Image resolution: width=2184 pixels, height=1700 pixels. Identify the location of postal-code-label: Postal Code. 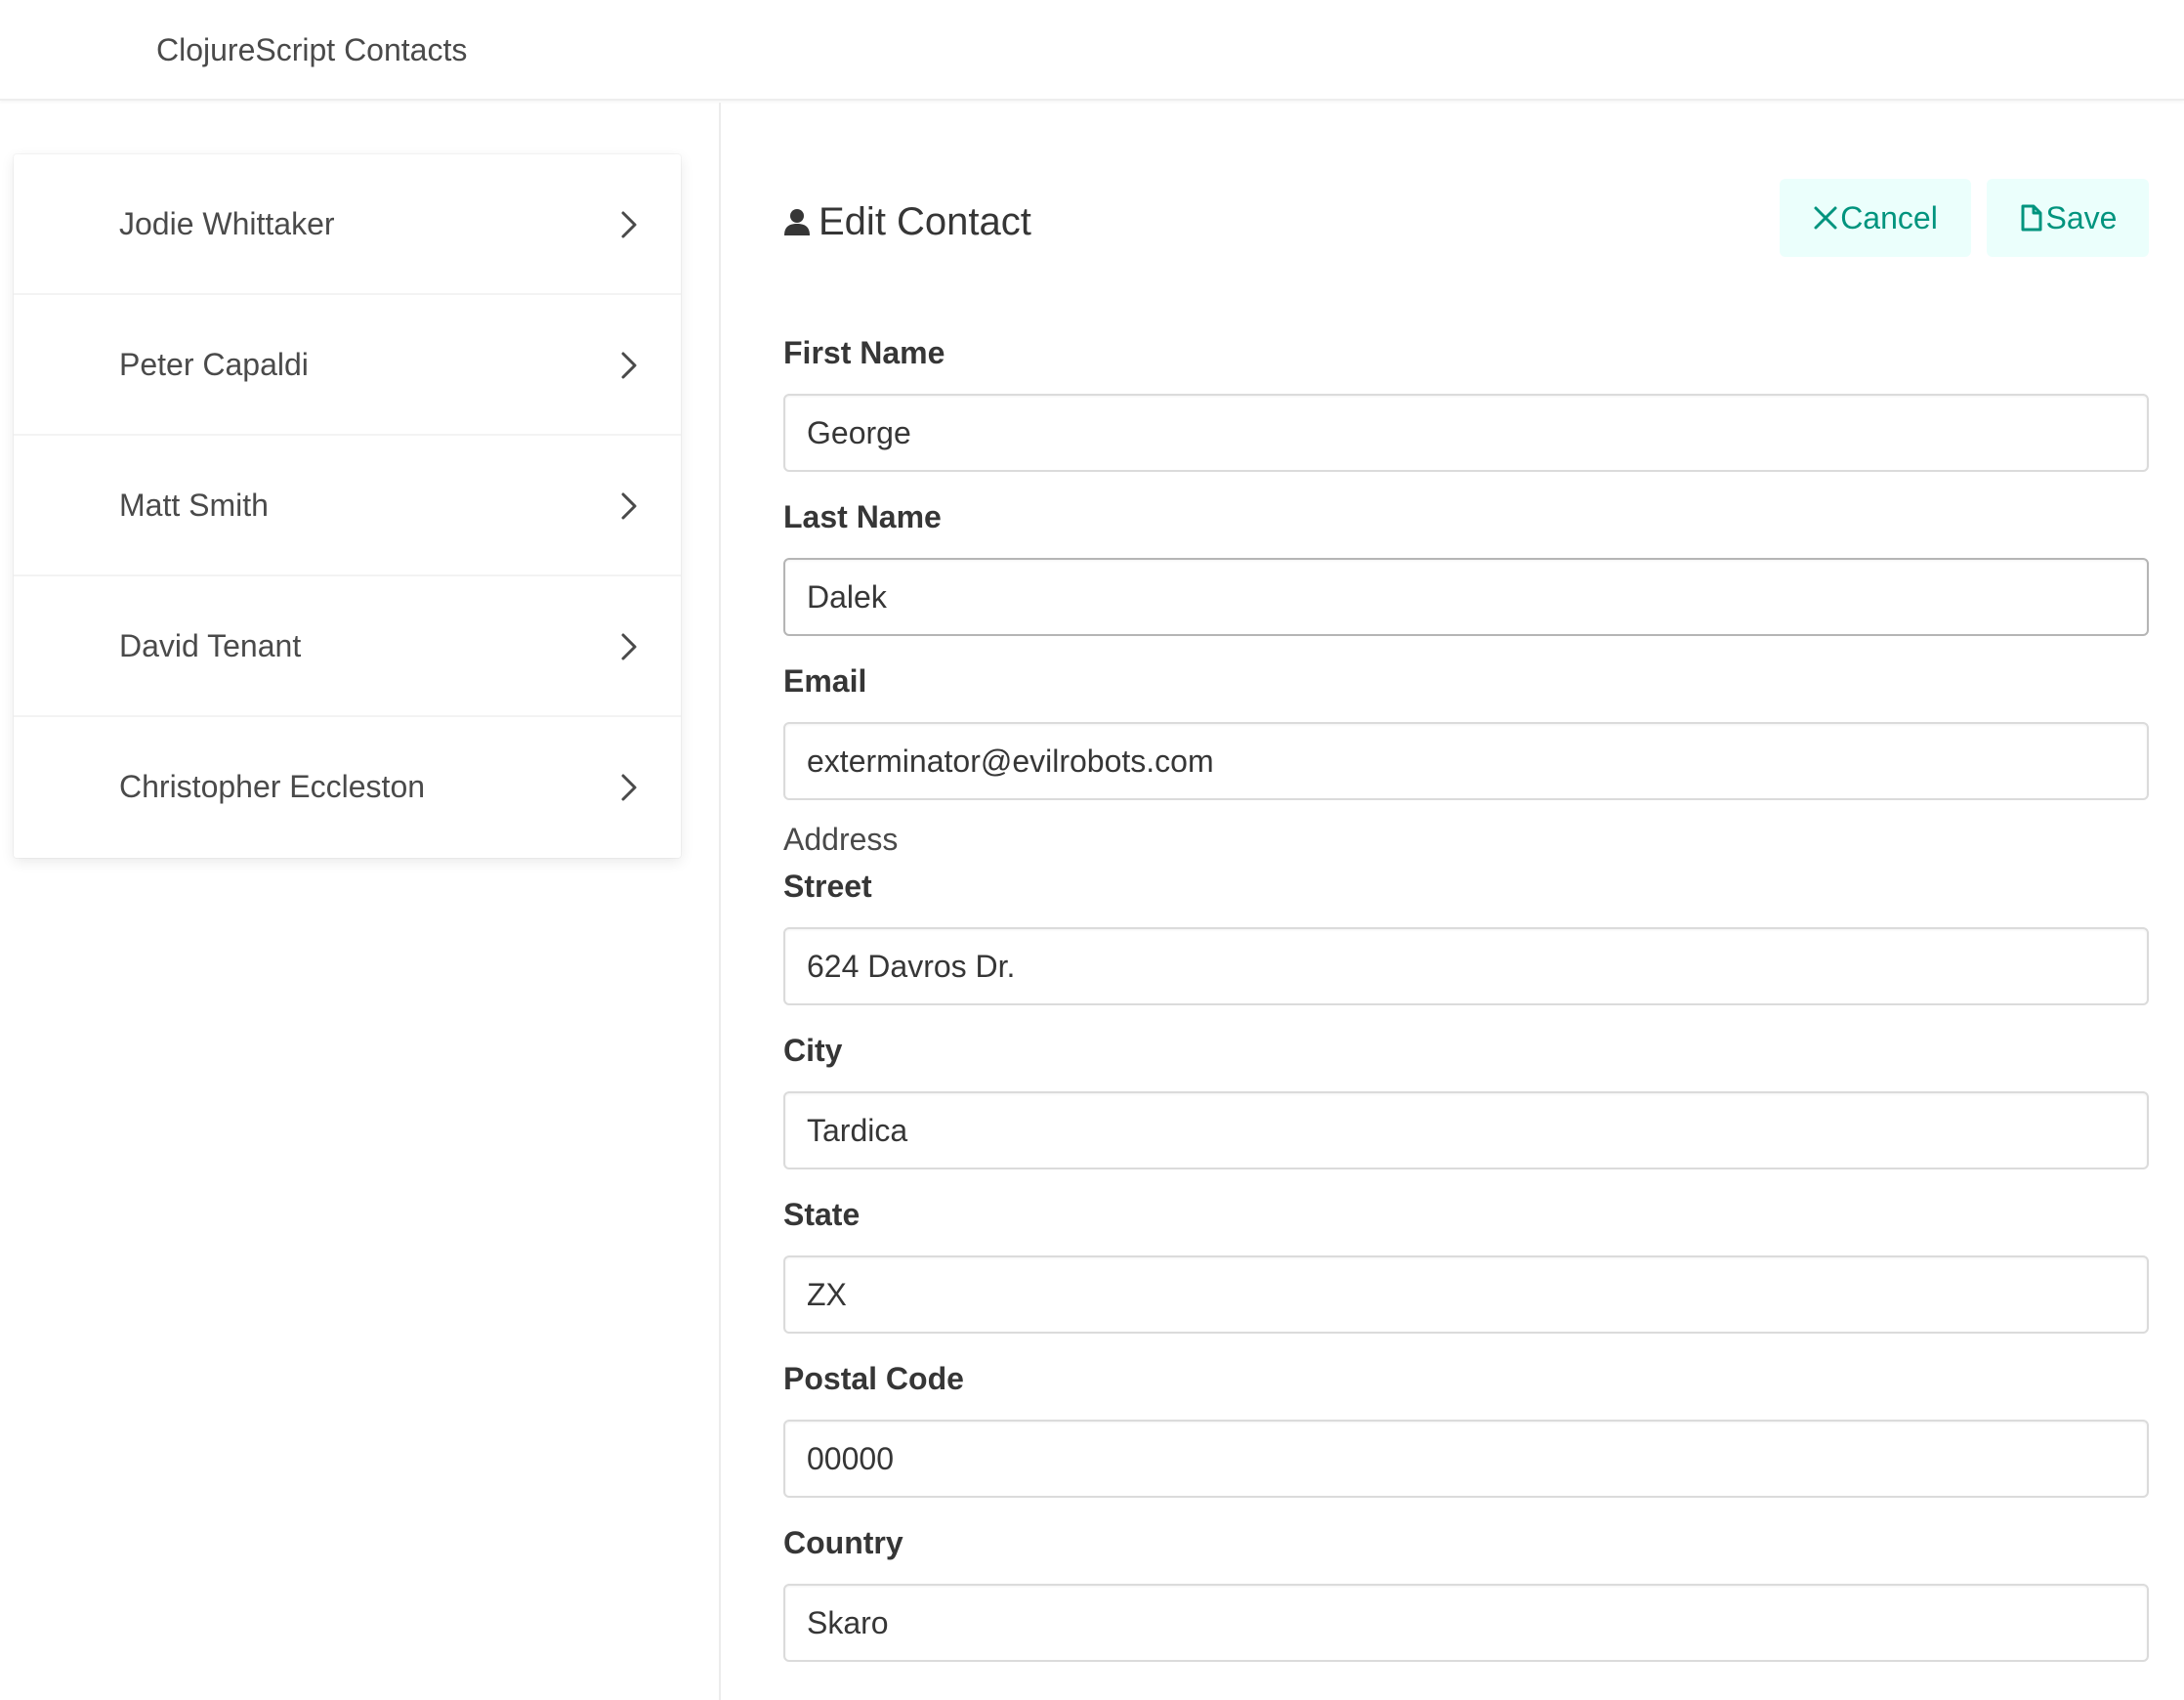
(873, 1378).